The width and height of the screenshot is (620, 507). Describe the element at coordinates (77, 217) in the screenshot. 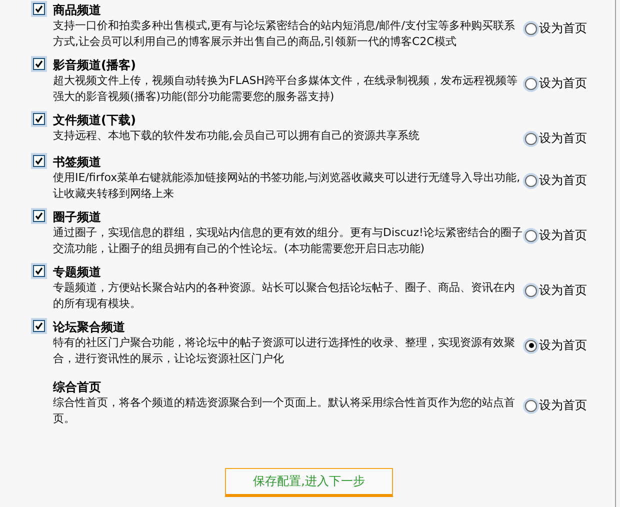

I see `channel-title: 圈子频道` at that location.